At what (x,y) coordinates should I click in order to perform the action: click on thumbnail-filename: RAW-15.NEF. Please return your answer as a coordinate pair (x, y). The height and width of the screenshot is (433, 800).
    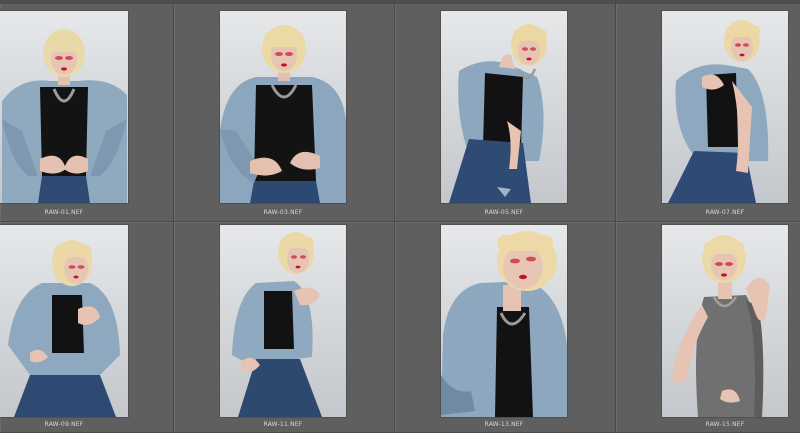
    Looking at the image, I should click on (725, 424).